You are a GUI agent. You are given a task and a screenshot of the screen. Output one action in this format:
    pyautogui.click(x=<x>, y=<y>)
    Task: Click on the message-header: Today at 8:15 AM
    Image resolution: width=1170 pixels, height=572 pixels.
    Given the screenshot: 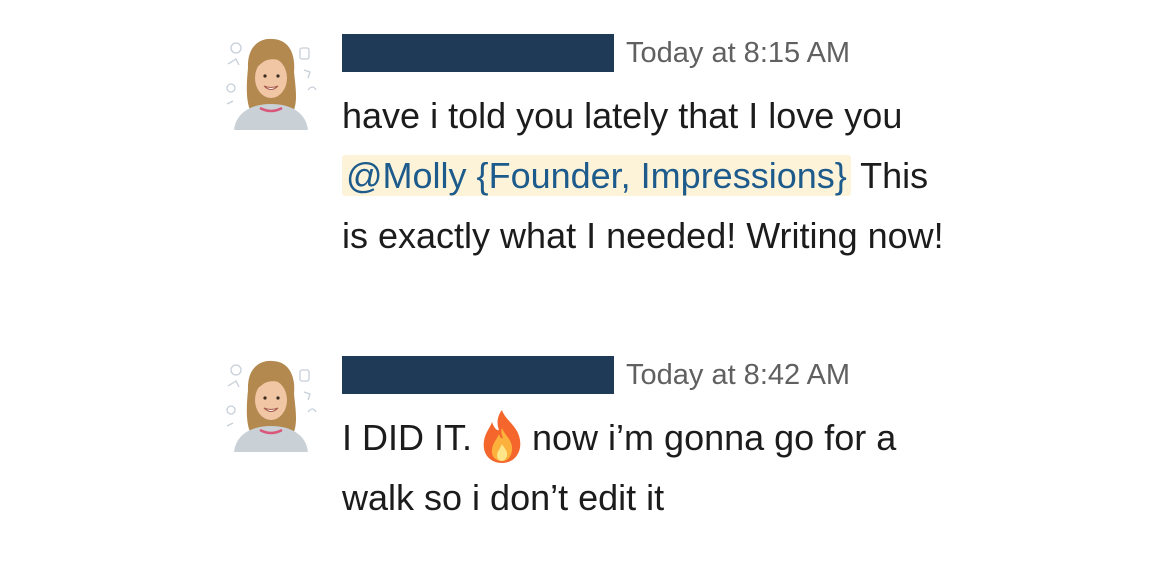 What is the action you would take?
    pyautogui.click(x=596, y=53)
    